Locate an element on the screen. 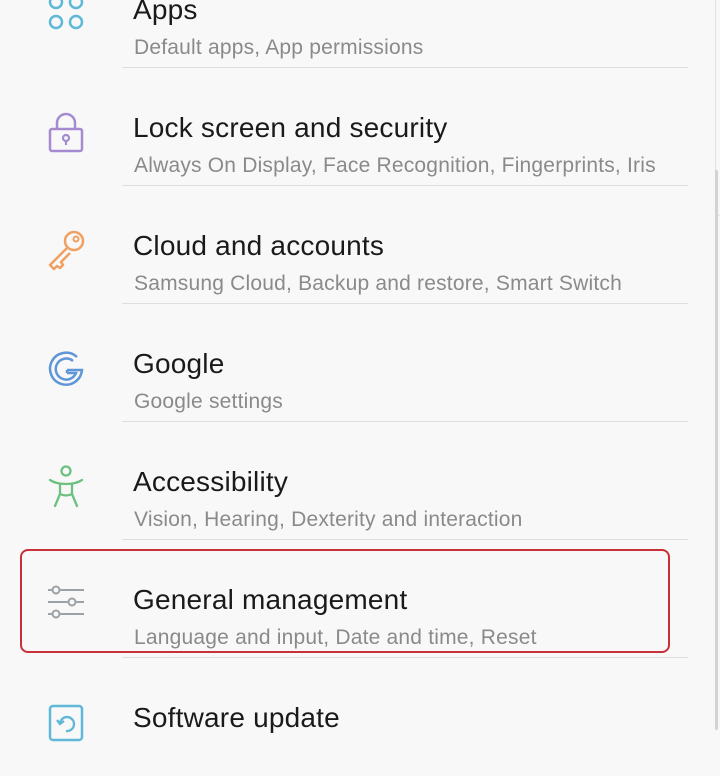  scrollbar is located at coordinates (716, 365).